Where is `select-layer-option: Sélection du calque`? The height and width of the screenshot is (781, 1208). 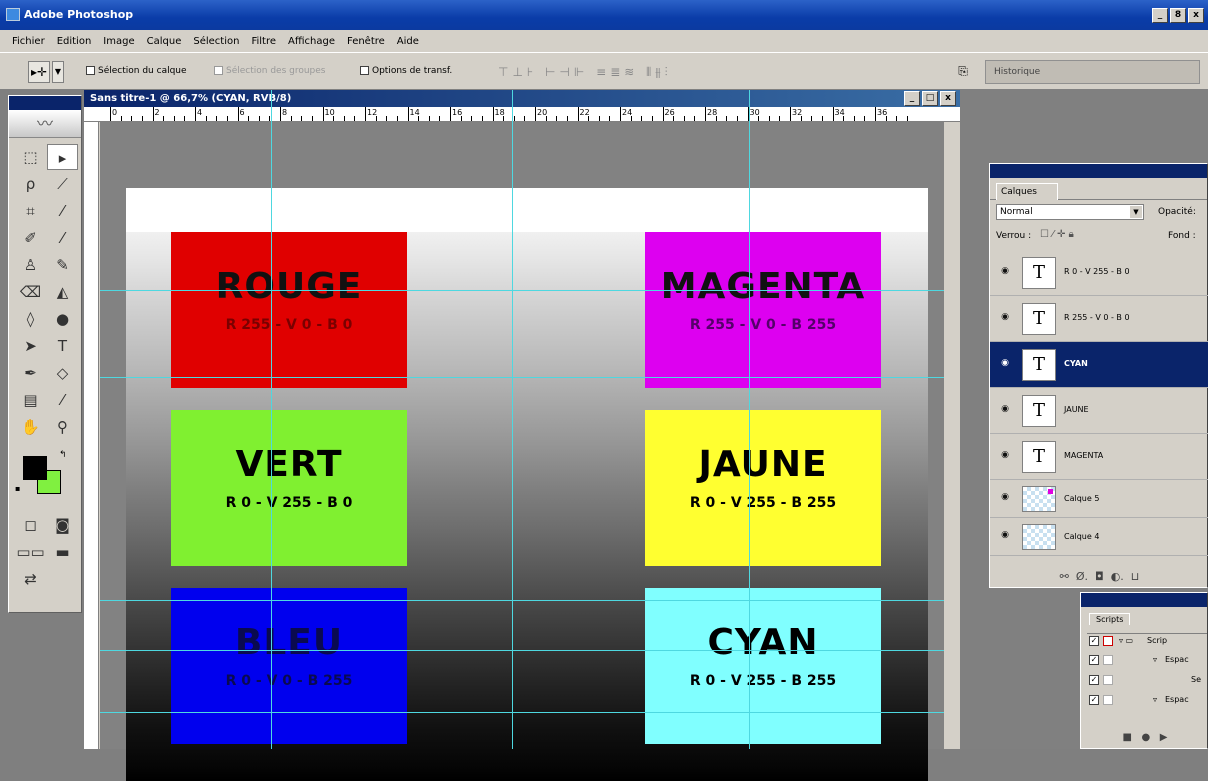 select-layer-option: Sélection du calque is located at coordinates (136, 71).